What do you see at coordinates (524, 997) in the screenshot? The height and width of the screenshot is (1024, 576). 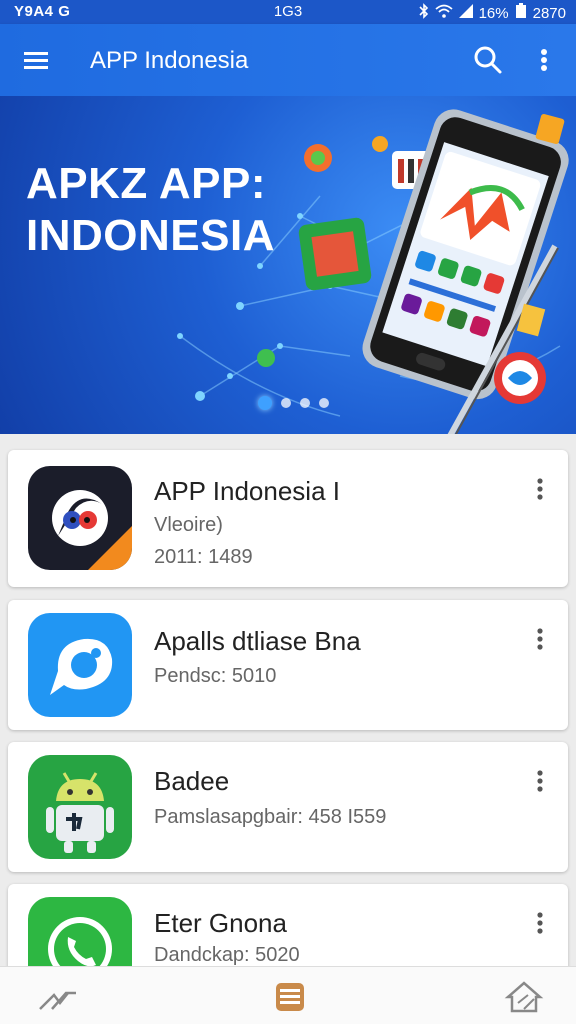 I see `house-recent-icon` at bounding box center [524, 997].